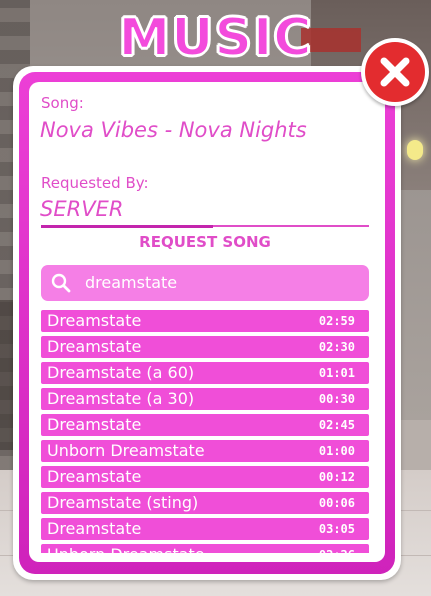 The height and width of the screenshot is (596, 431). Describe the element at coordinates (205, 242) in the screenshot. I see `request-song-title: REQUEST SONG` at that location.